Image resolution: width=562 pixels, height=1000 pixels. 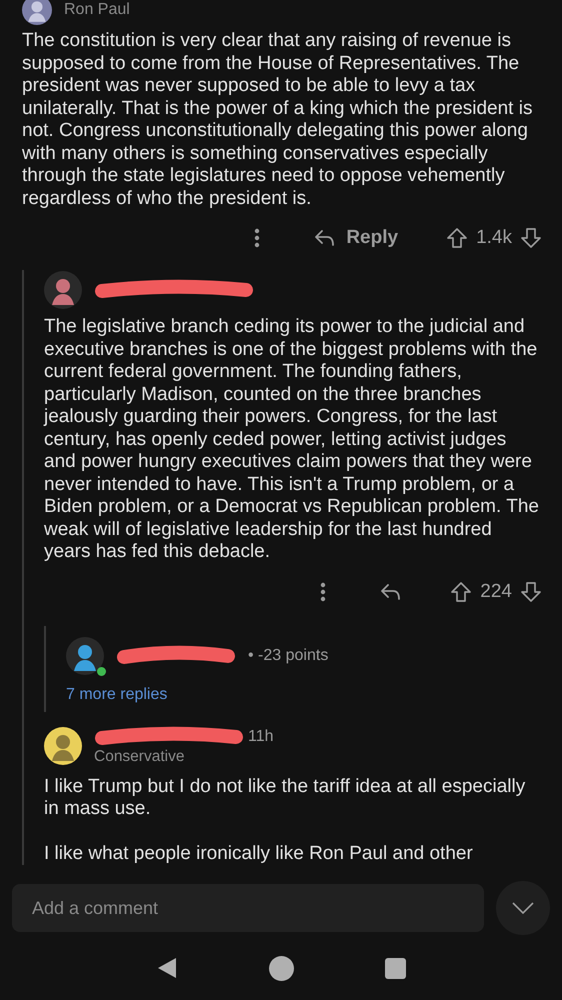 What do you see at coordinates (288, 655) in the screenshot?
I see `comment-score: • -23 points` at bounding box center [288, 655].